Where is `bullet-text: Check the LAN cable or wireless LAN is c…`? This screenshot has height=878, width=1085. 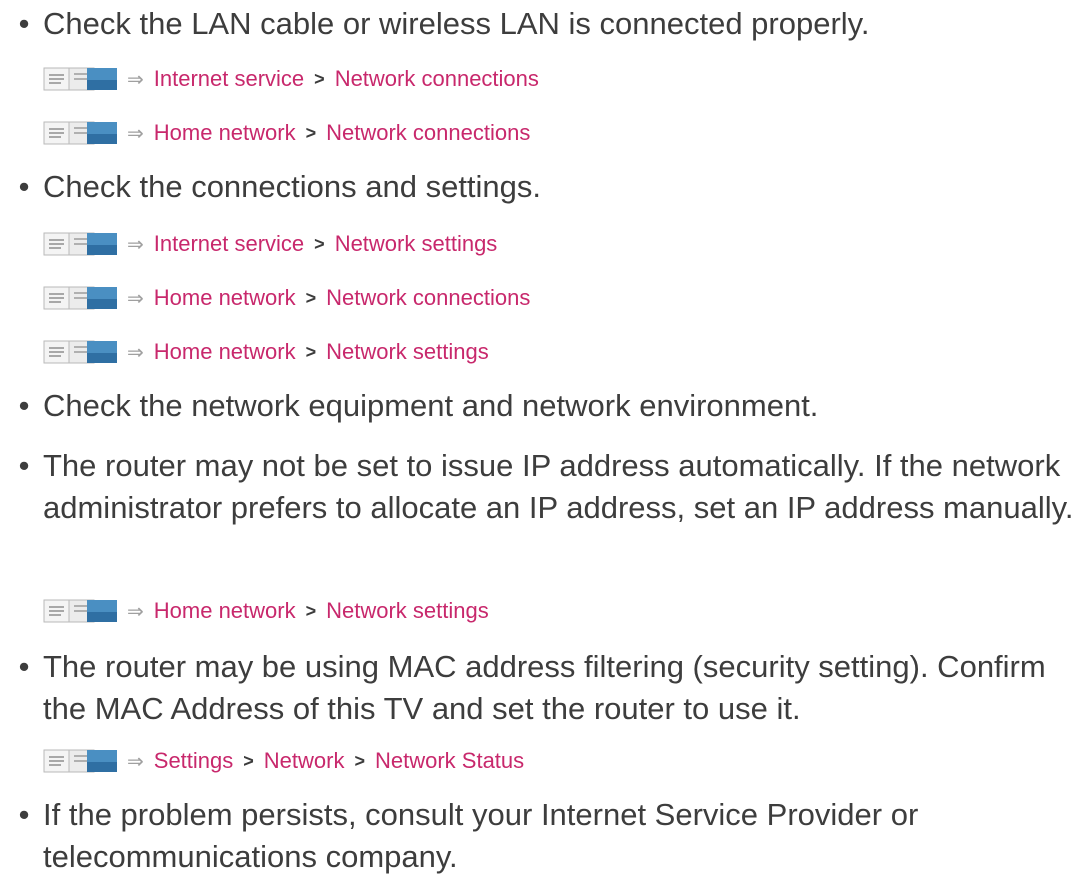
bullet-text: Check the LAN cable or wireless LAN is c… is located at coordinates (456, 23).